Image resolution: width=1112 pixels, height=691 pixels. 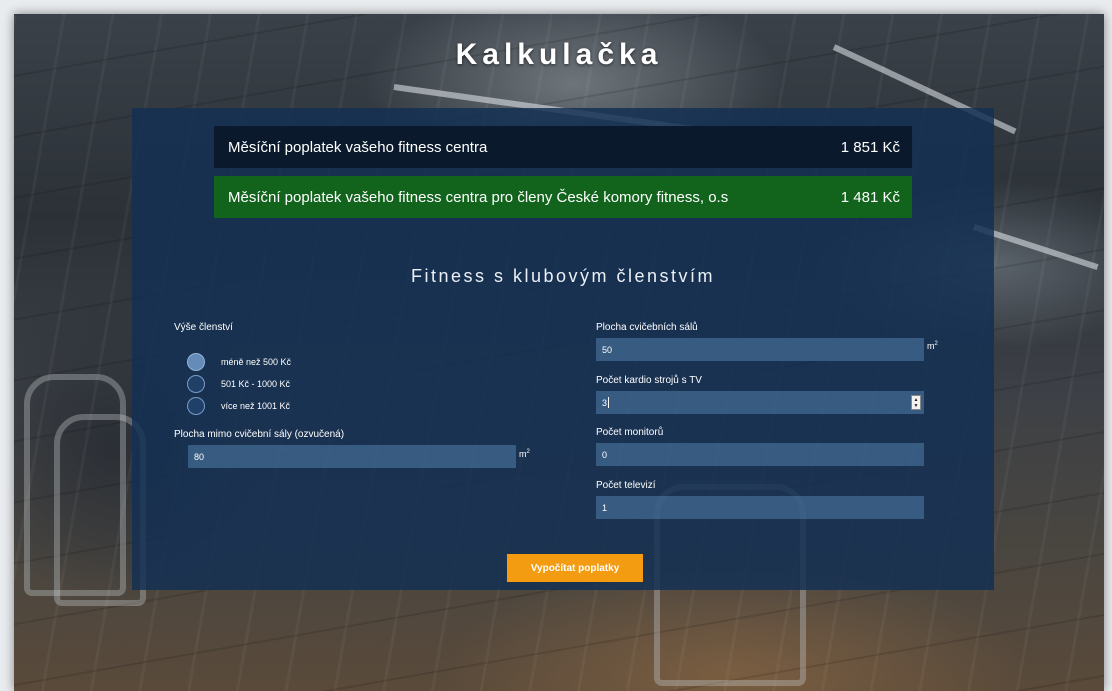 What do you see at coordinates (630, 432) in the screenshot?
I see `monitors-label: Počet monitorů` at bounding box center [630, 432].